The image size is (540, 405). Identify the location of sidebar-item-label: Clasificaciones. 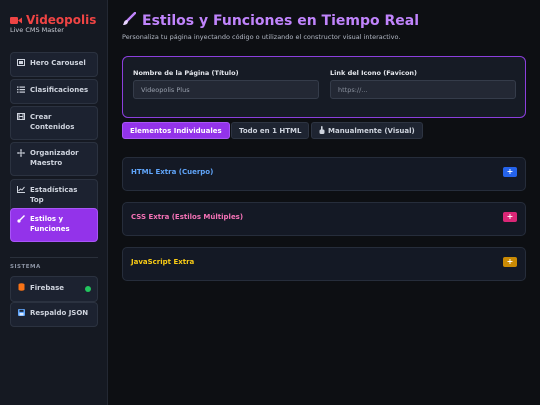
(59, 90).